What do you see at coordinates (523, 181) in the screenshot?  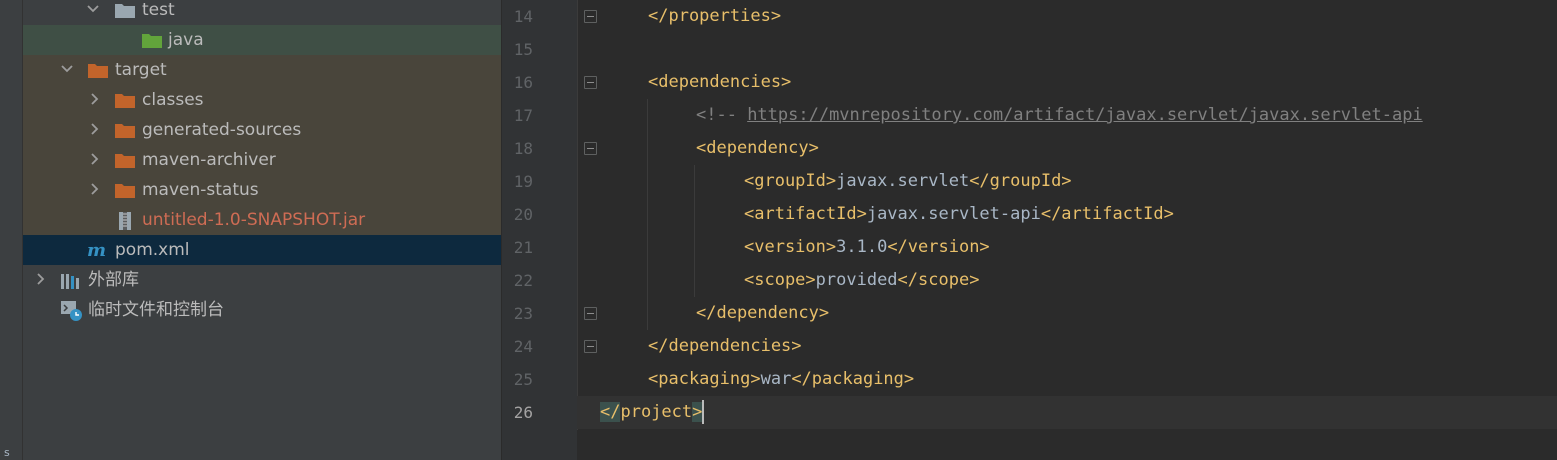 I see `line-number: 19` at bounding box center [523, 181].